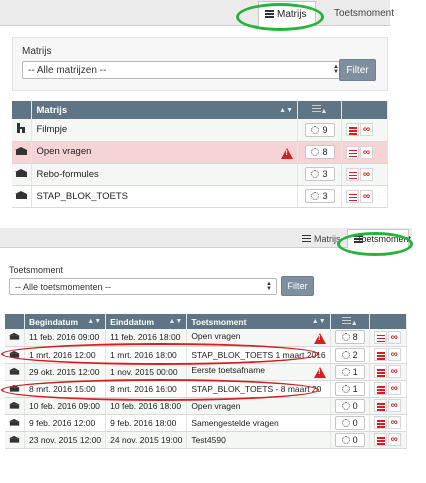  Describe the element at coordinates (325, 129) in the screenshot. I see `count-value: 9` at that location.